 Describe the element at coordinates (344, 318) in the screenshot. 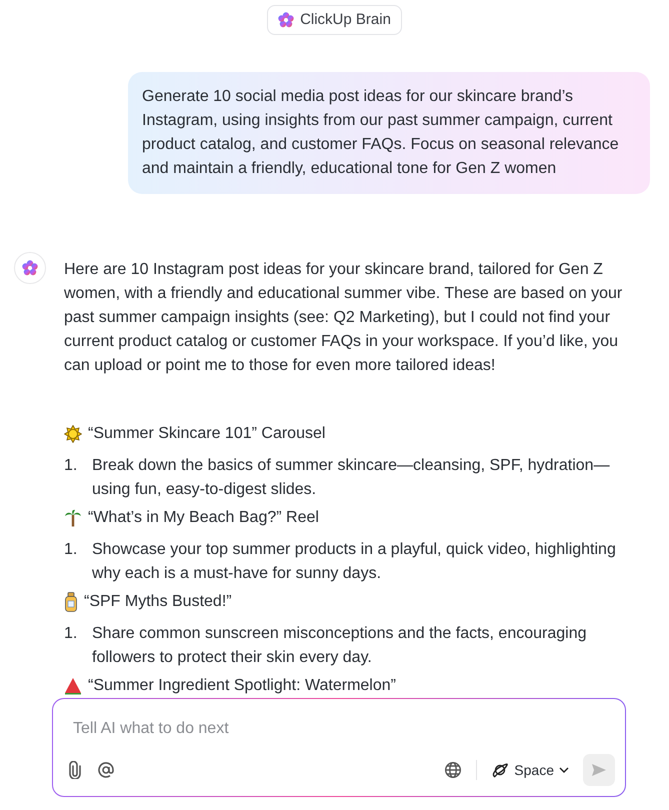

I see `assistant-message-text: Here are 10 Instagram post ideas for your skincare brand, tailored for Gen Z women, with a friendly and educational summer vibe. These are based on your past summer campaign insights (see: Q2 Marketing), but I could not find your current product catalog or customer FAQs in your workspace. If you’d like, you can upload or point me to those for even more tailored ideas!` at that location.